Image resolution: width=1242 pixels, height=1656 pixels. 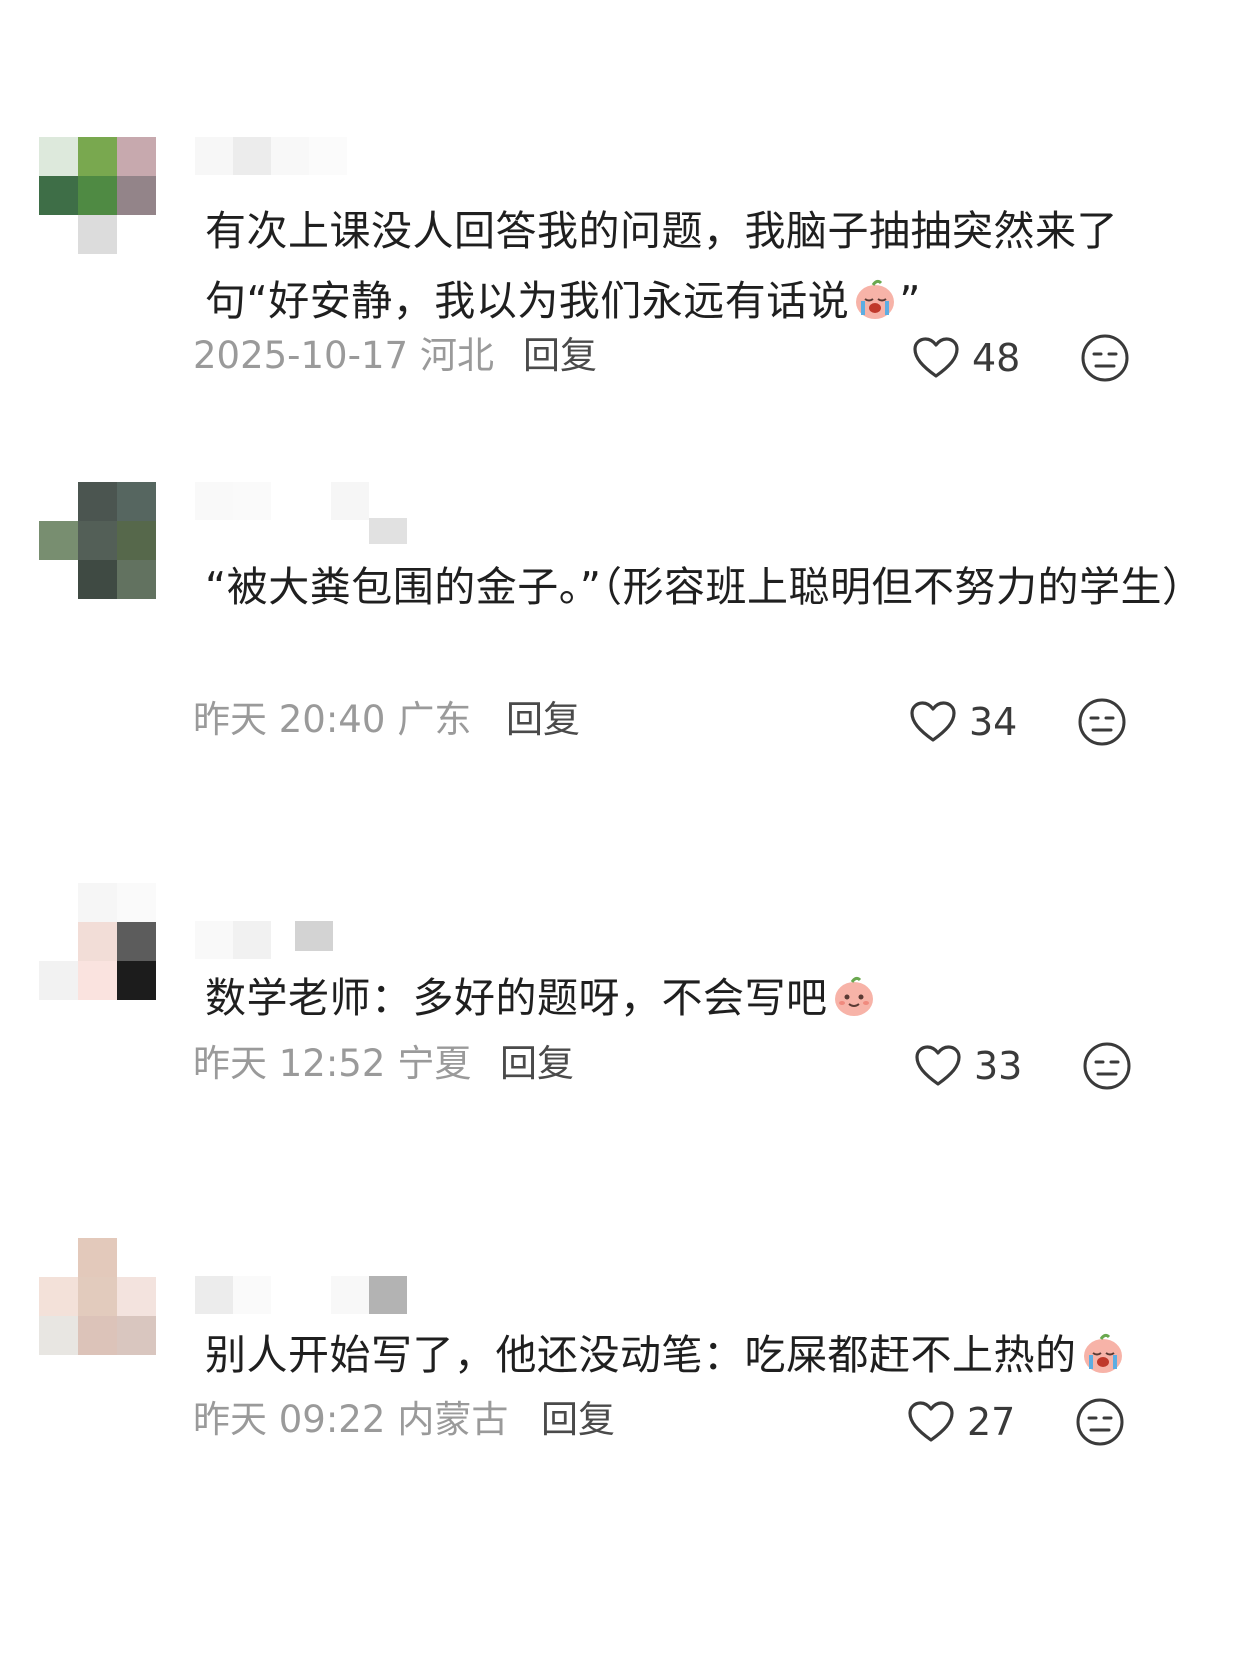 I want to click on like-button: 34, so click(x=963, y=722).